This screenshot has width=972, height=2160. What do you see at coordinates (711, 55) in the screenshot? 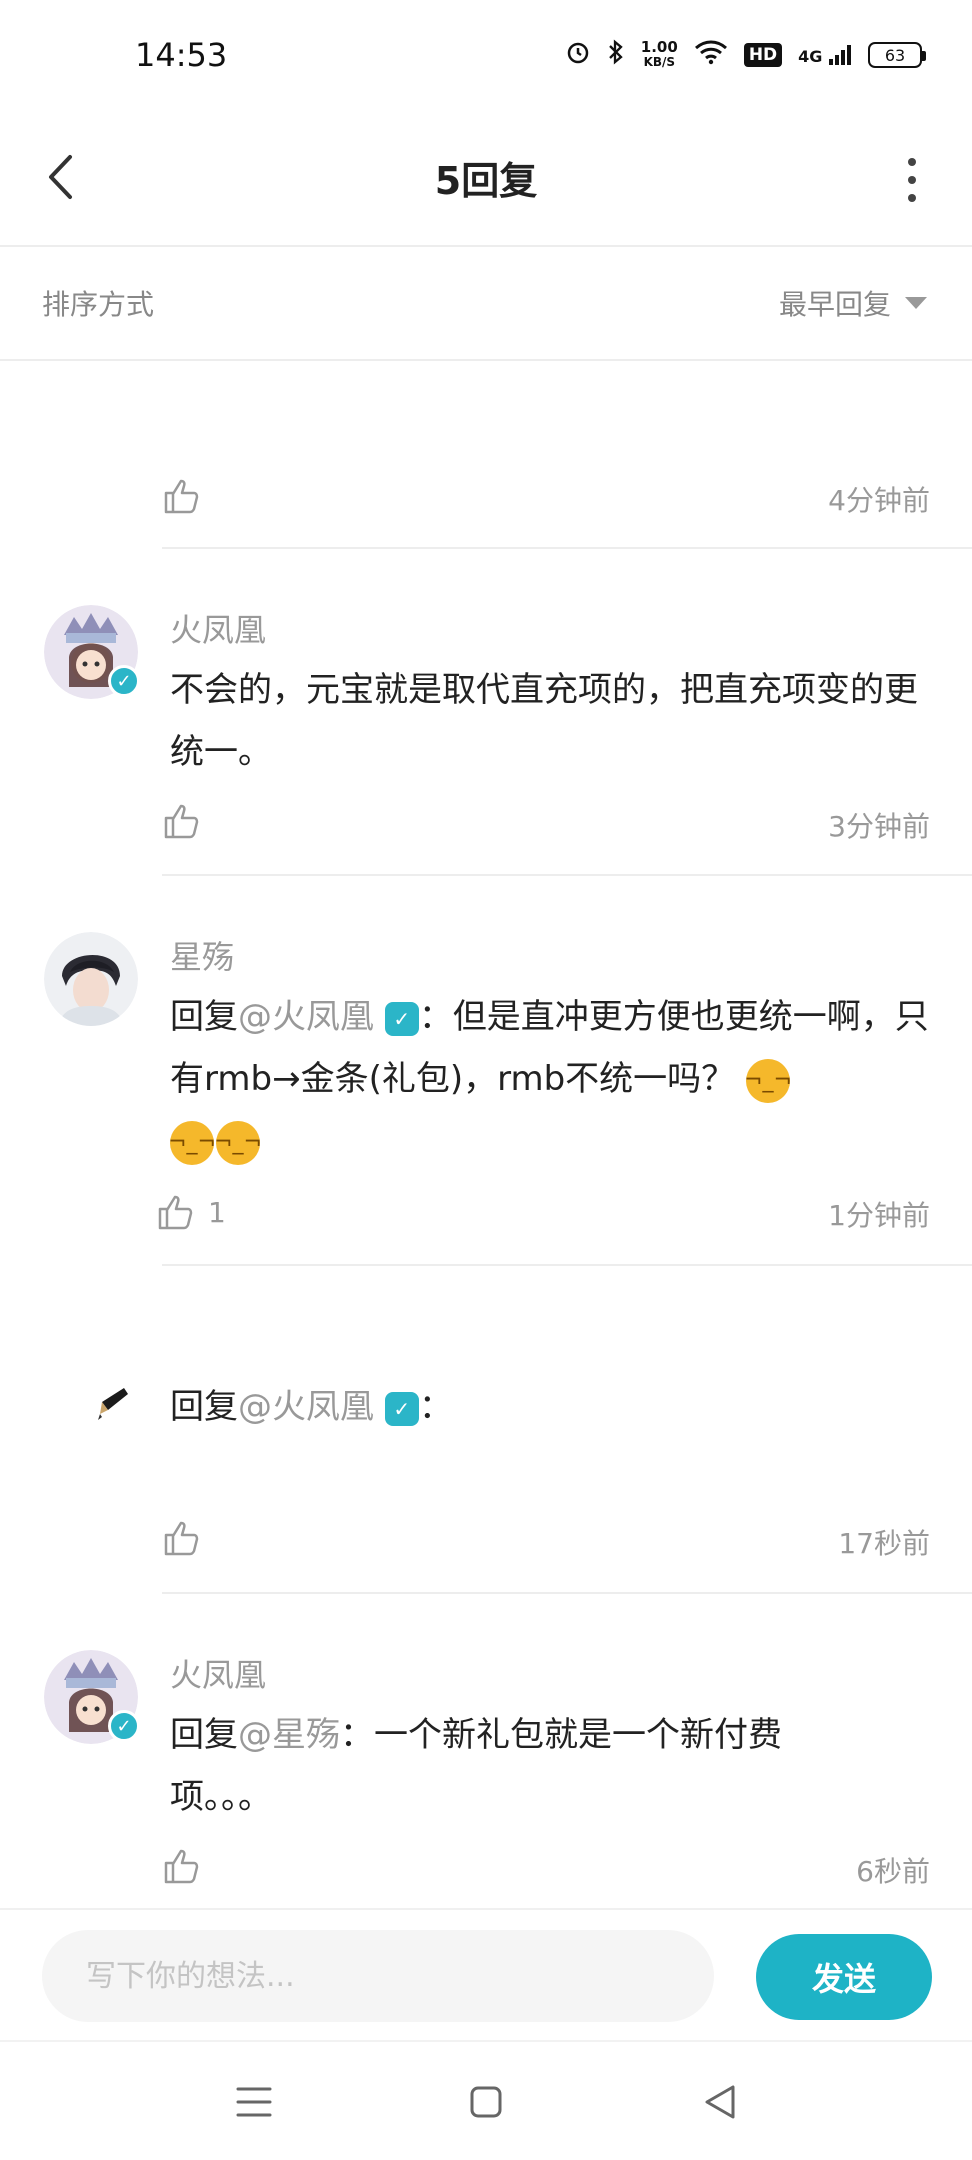
I see `wifi-icon` at bounding box center [711, 55].